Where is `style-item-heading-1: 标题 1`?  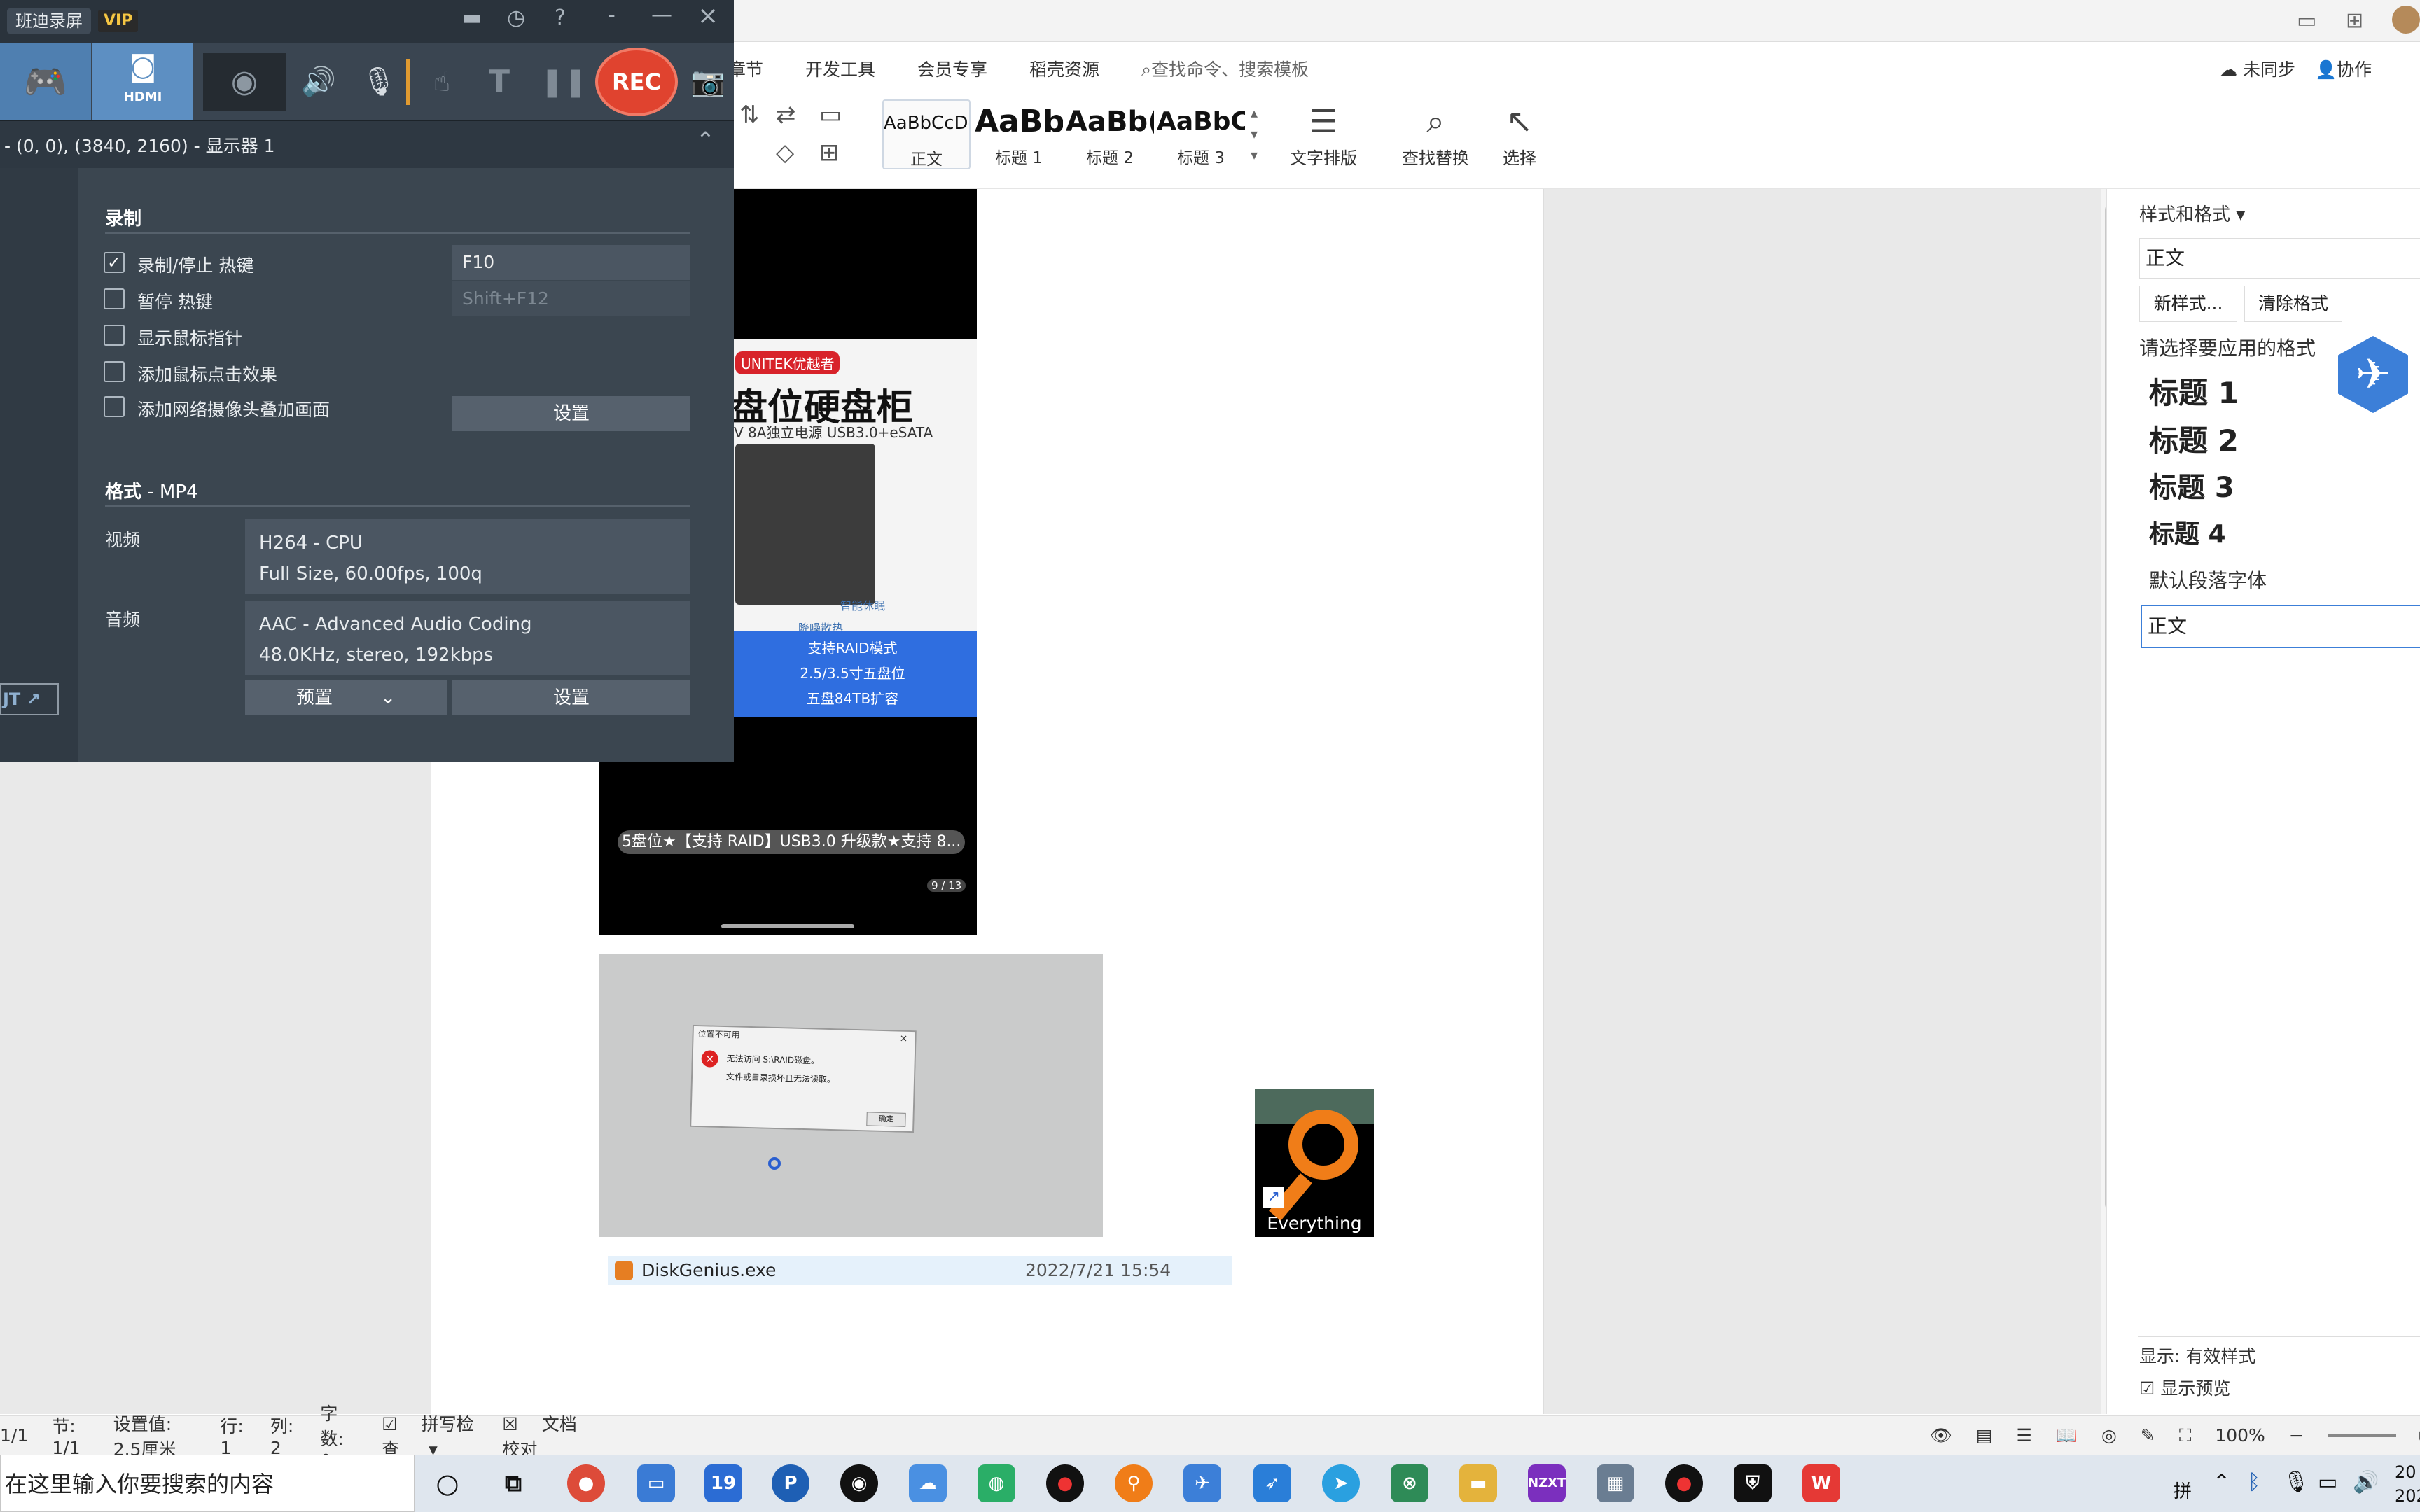 style-item-heading-1: 标题 1 is located at coordinates (2194, 391).